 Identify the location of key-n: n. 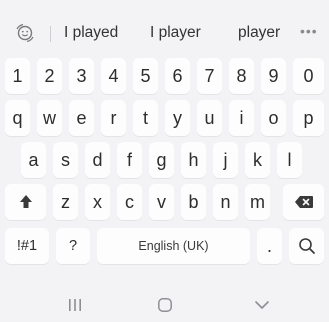
(225, 202).